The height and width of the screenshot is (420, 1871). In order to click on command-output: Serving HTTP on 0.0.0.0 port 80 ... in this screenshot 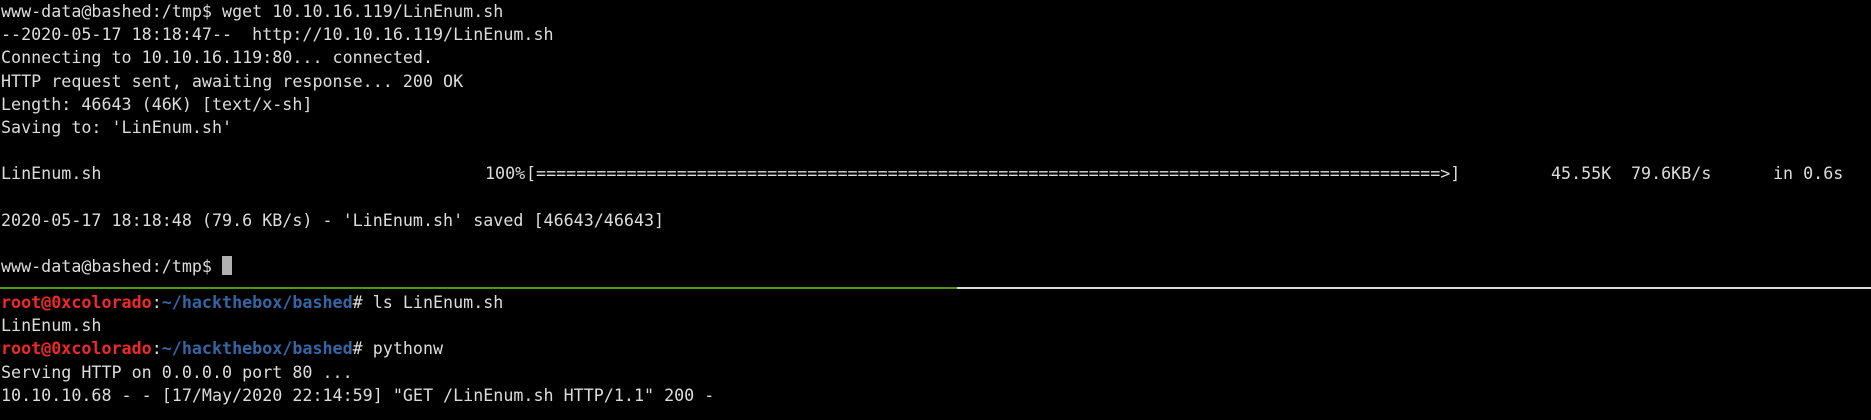, I will do `click(177, 371)`.